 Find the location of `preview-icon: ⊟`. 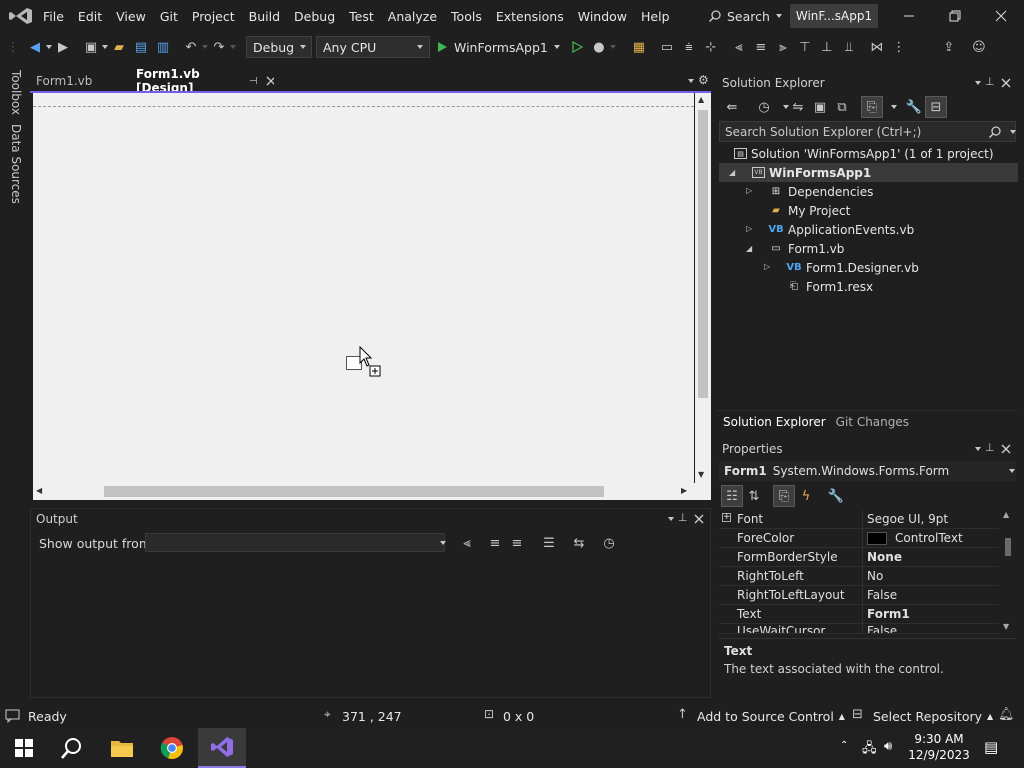

preview-icon: ⊟ is located at coordinates (936, 107).